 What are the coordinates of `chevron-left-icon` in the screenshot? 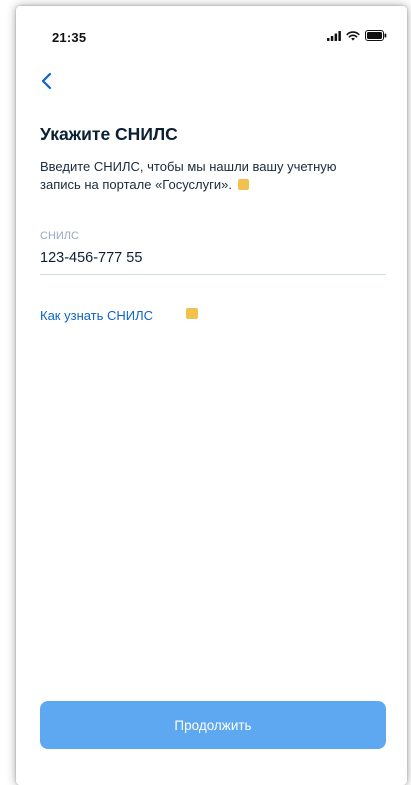 It's located at (47, 84).